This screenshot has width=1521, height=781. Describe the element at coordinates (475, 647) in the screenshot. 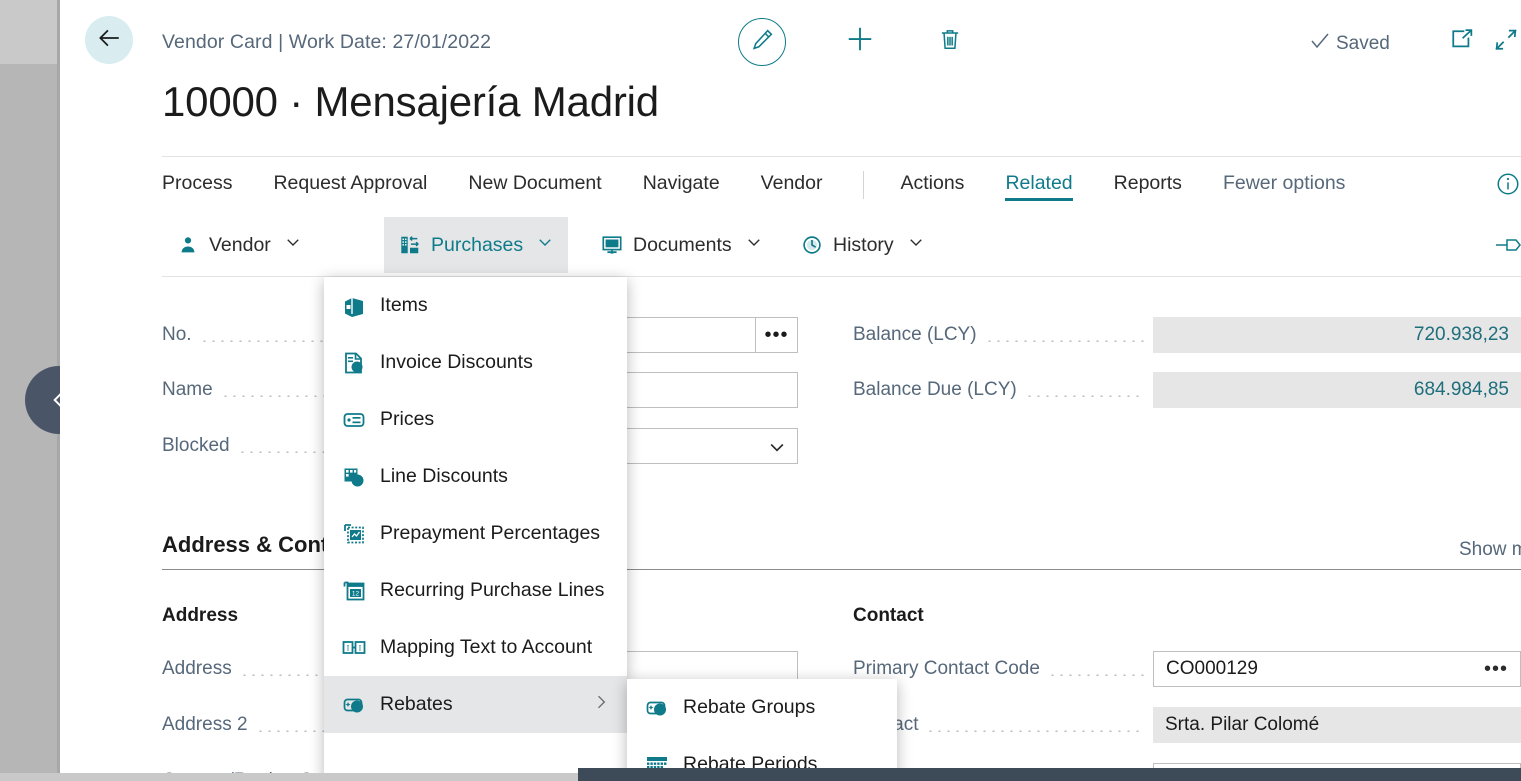

I see `menu-item-mapping-text-to-account: I I Mapping Text to Account` at that location.